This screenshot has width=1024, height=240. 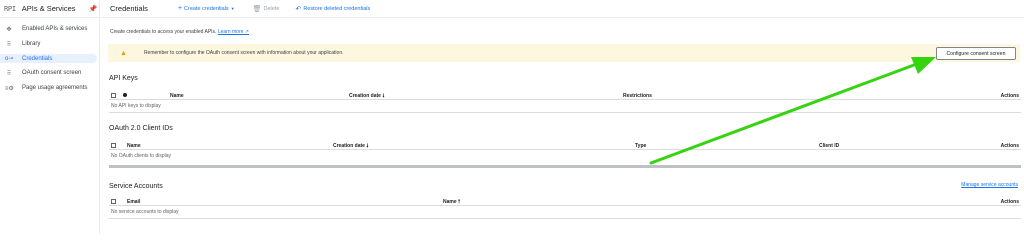 I want to click on sidebar-item-credentials: o⊸ Credentials, so click(x=48, y=58).